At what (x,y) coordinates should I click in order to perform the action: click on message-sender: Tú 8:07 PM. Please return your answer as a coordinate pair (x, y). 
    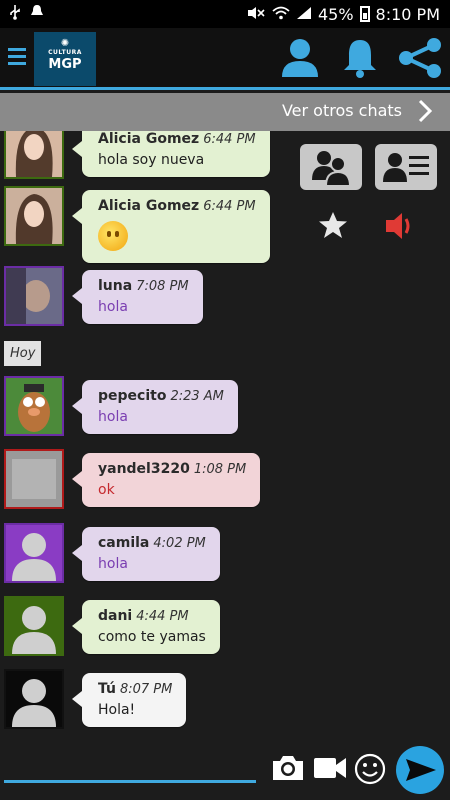
    Looking at the image, I should click on (135, 689).